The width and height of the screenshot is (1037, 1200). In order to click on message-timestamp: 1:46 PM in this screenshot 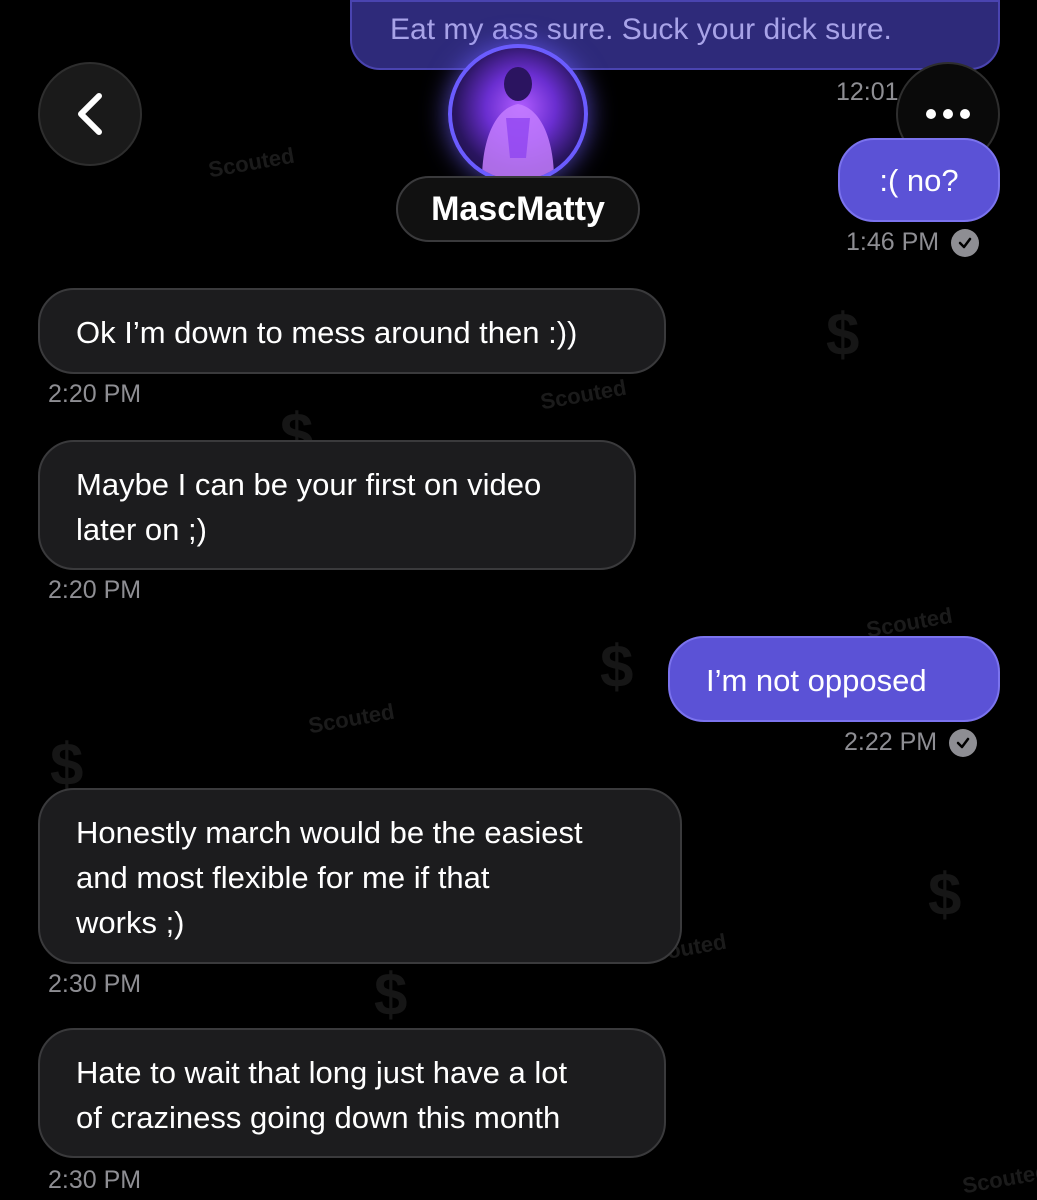, I will do `click(913, 242)`.